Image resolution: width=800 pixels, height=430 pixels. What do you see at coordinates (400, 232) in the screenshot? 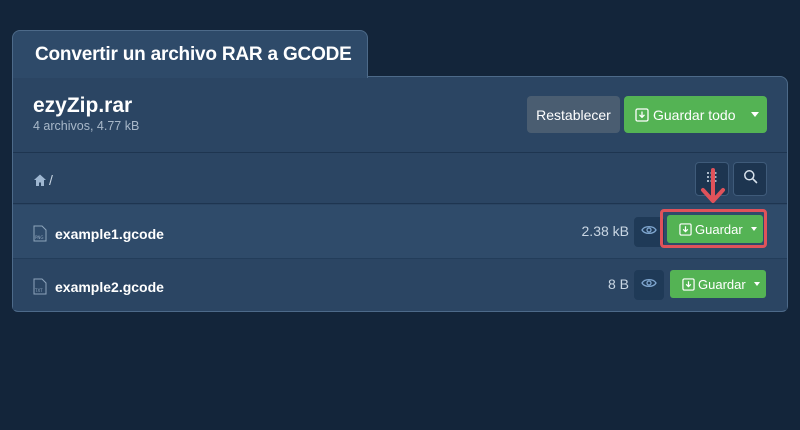
I see `file-row: PNG example1.gcode 2.38 kB Guardar` at bounding box center [400, 232].